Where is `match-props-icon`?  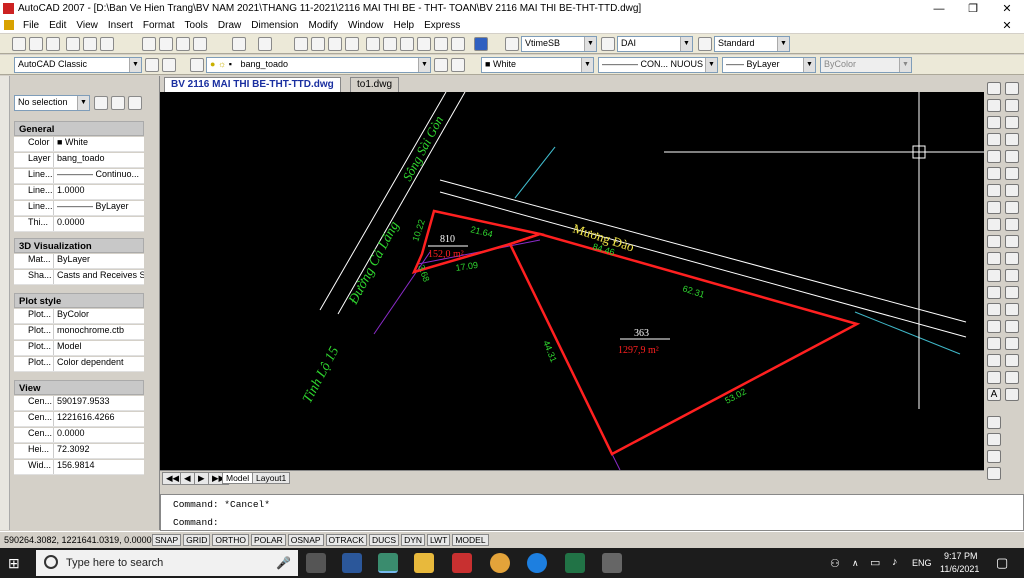
match-props-icon is located at coordinates (200, 44).